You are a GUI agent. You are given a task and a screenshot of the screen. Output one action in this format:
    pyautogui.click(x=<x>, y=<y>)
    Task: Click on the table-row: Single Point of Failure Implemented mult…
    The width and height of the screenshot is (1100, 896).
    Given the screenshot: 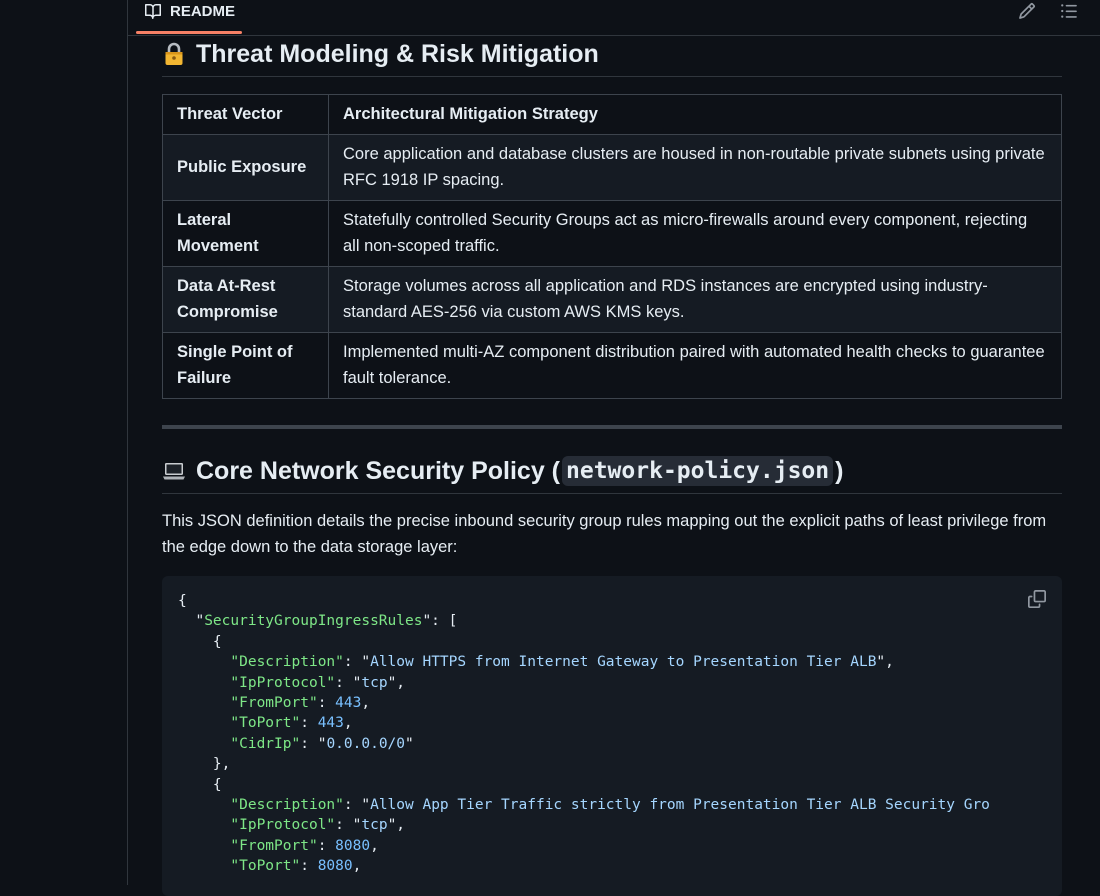 What is the action you would take?
    pyautogui.click(x=612, y=365)
    